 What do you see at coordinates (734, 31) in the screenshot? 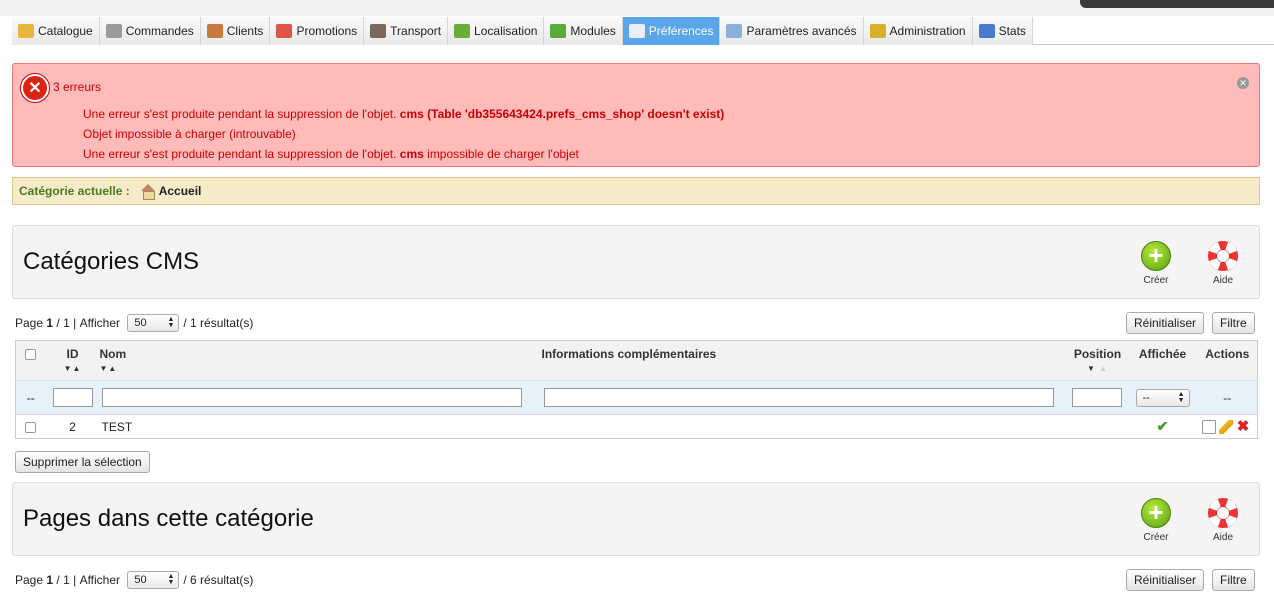
I see `wrench-icon` at bounding box center [734, 31].